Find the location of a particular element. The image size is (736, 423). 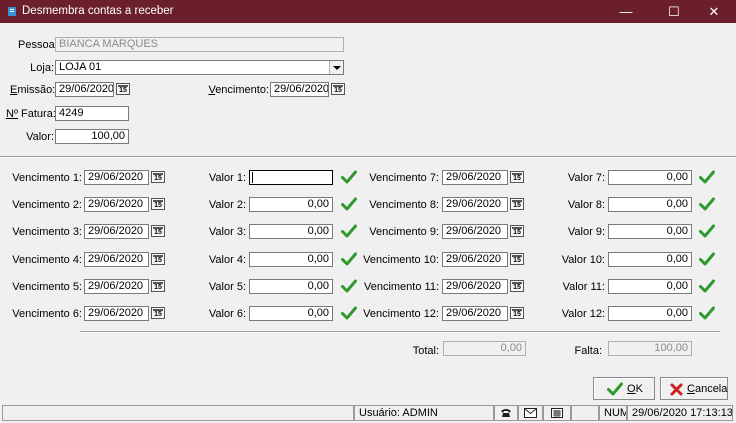

cancel-x-icon is located at coordinates (676, 389).